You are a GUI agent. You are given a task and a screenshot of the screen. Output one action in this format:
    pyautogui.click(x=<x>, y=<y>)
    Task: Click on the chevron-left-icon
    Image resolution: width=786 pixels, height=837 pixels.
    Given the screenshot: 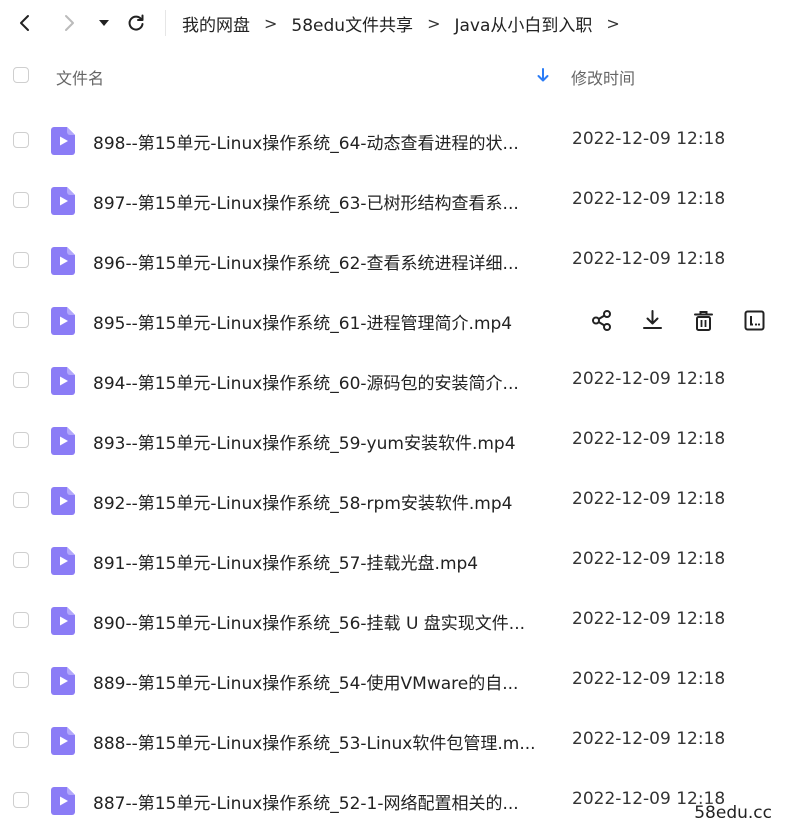 What is the action you would take?
    pyautogui.click(x=24, y=23)
    